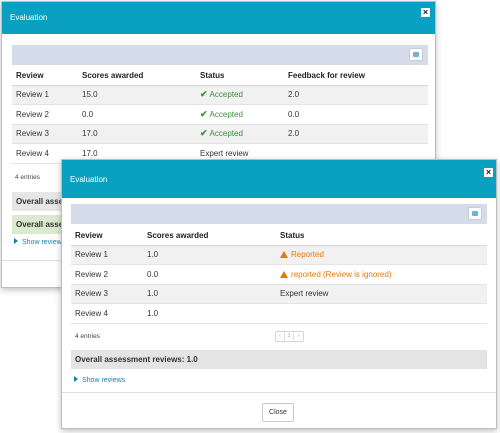 This screenshot has height=433, width=500. I want to click on table-row: Review 1 15.0 ✔ Accepted 2.0, so click(220, 95).